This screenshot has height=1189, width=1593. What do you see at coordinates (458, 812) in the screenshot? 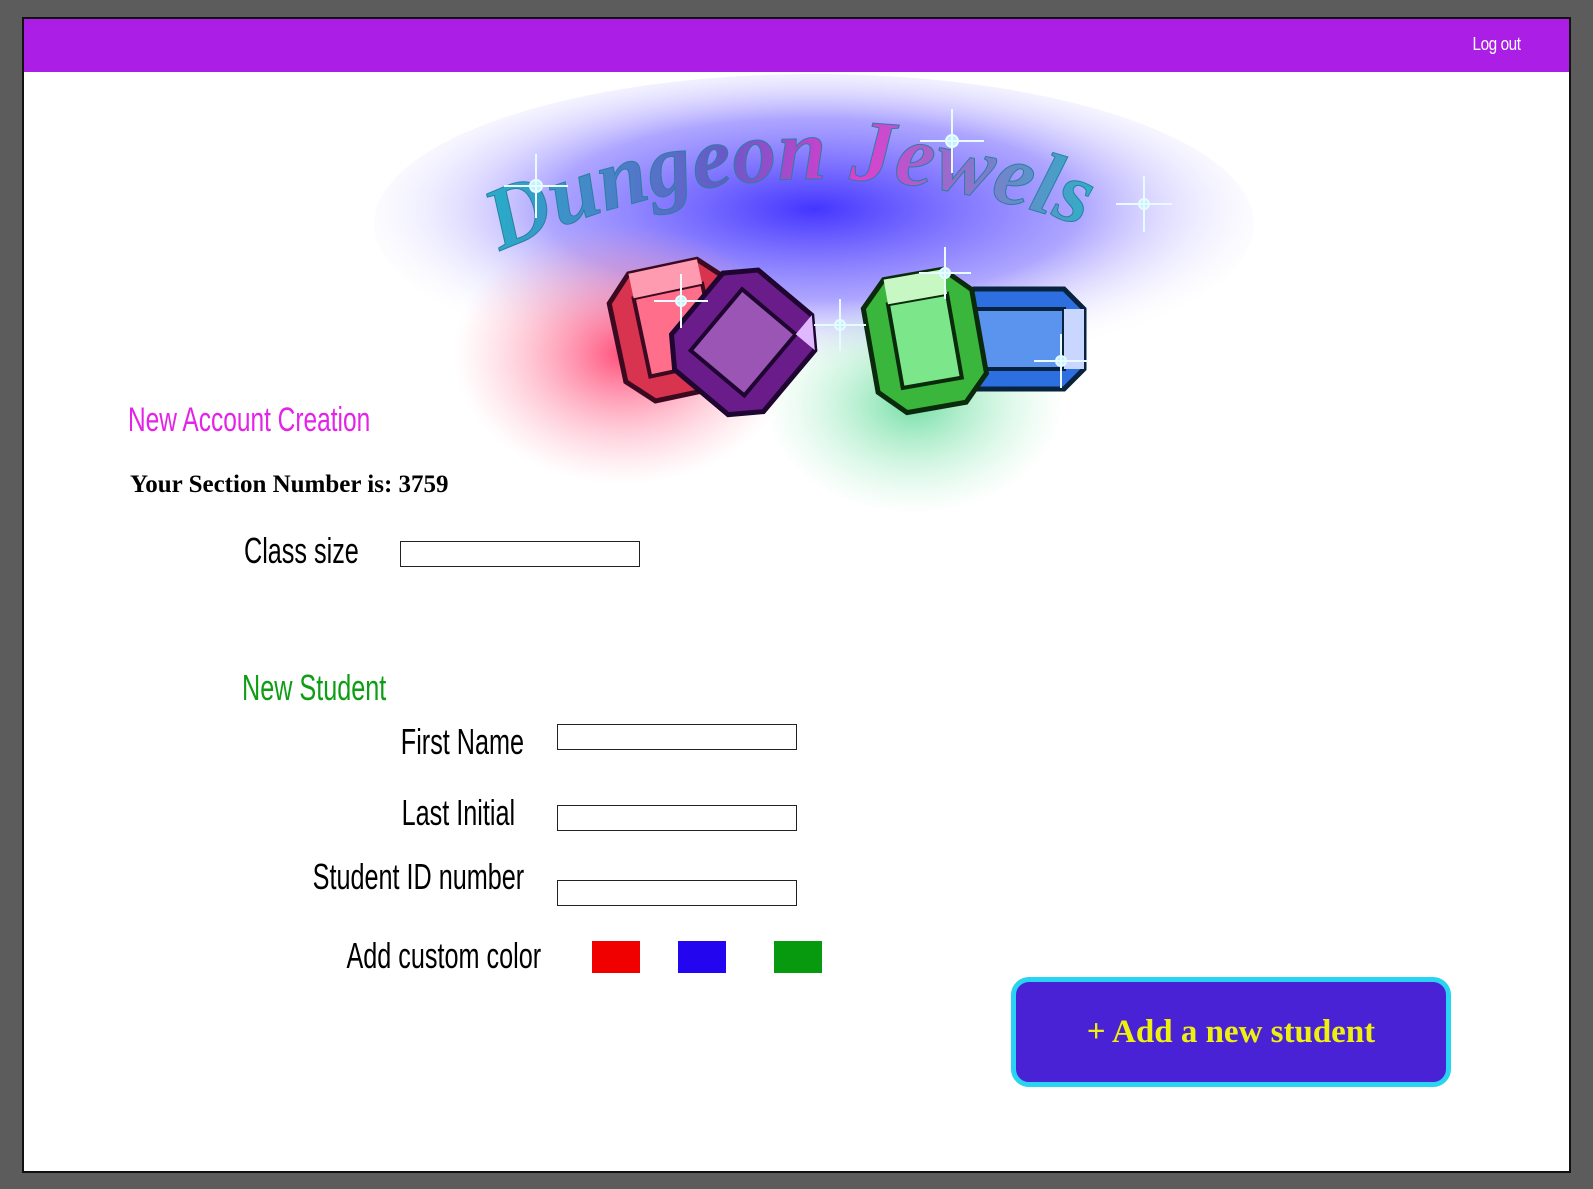
I see `last-initial-label: Last Initial` at bounding box center [458, 812].